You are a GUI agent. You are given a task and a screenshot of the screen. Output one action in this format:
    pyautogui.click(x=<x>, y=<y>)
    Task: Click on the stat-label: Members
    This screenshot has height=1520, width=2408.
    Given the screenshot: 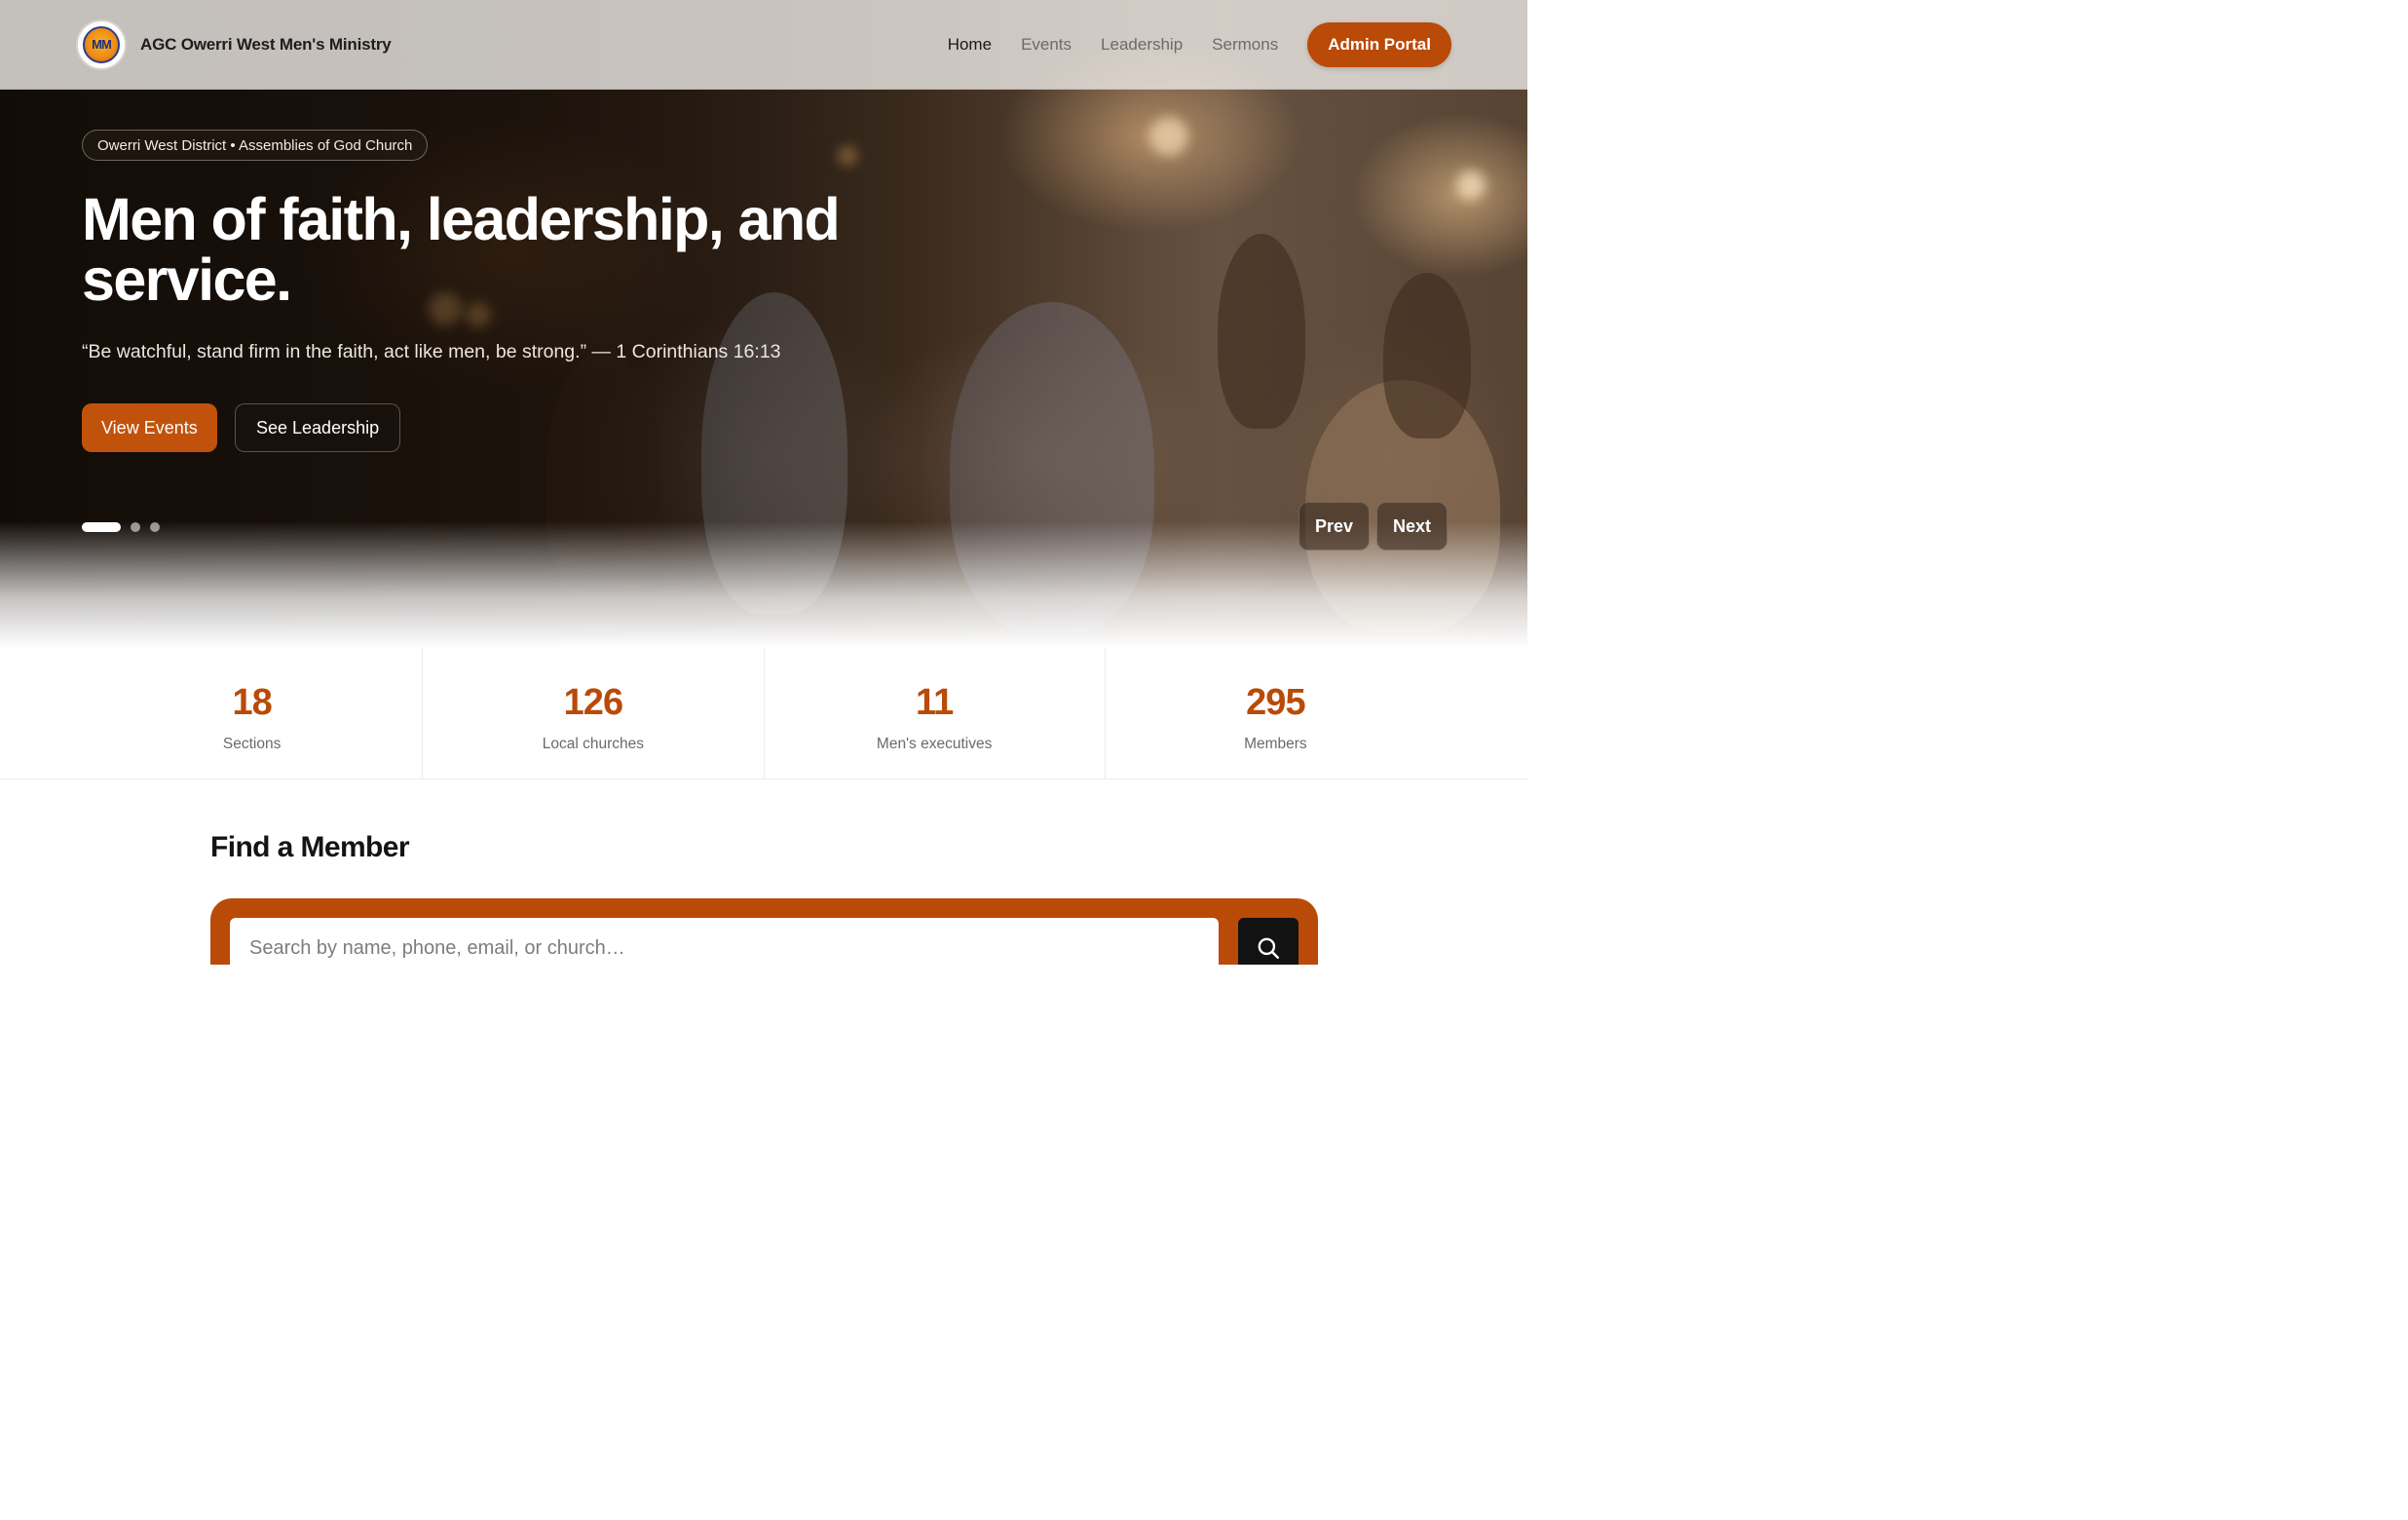 What is the action you would take?
    pyautogui.click(x=1275, y=744)
    